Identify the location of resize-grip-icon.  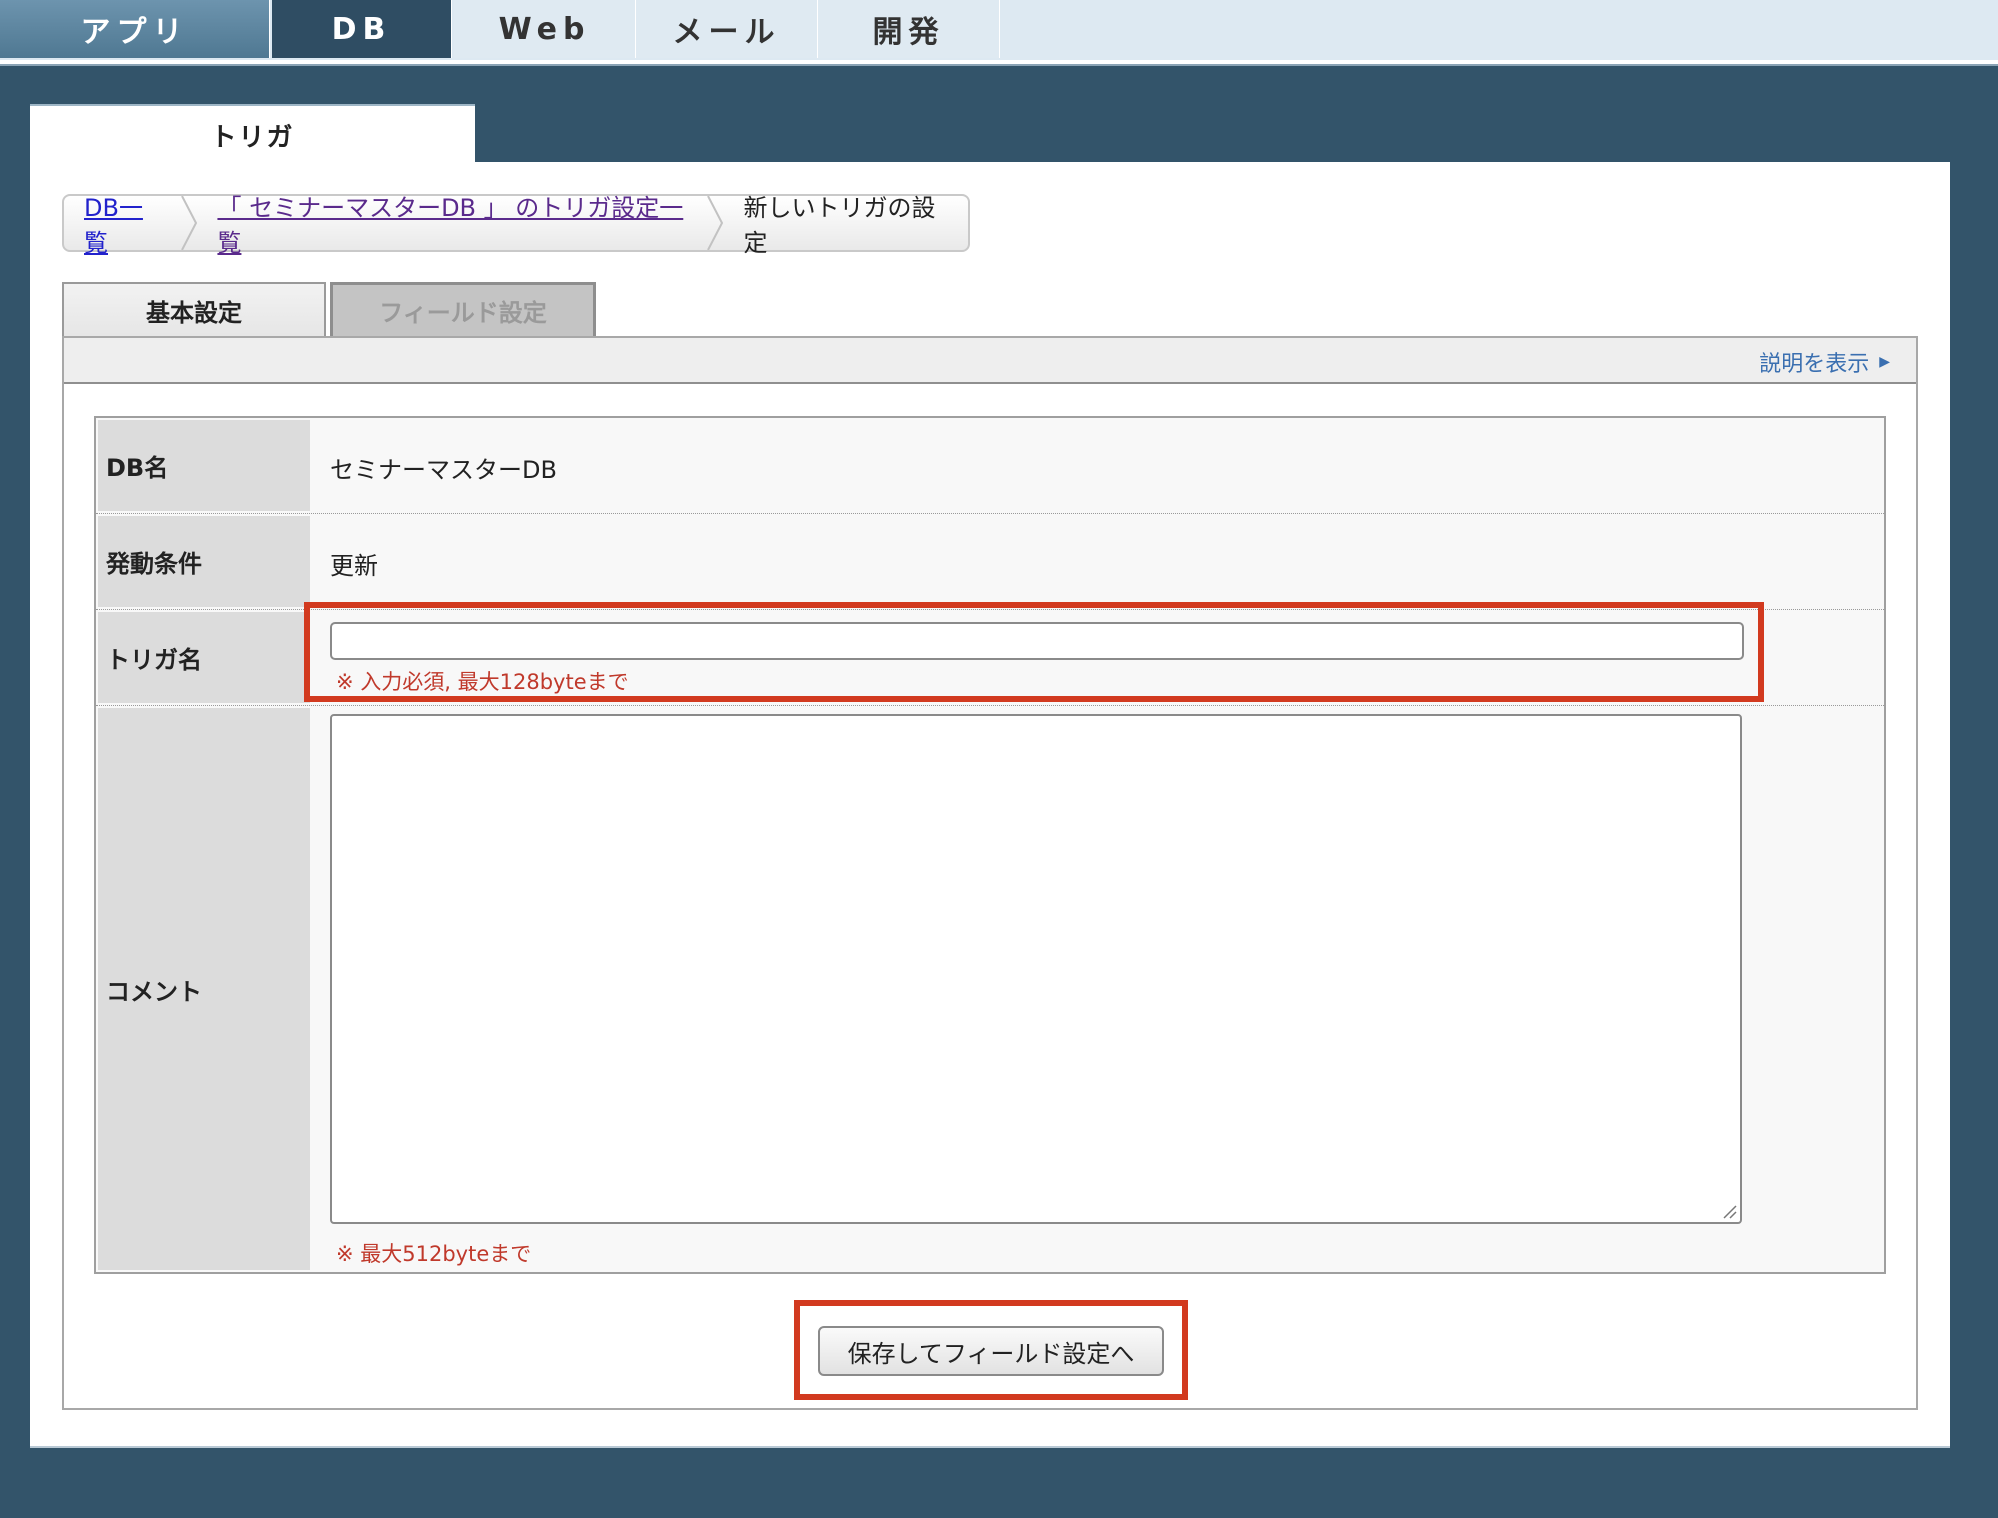
(1730, 1212).